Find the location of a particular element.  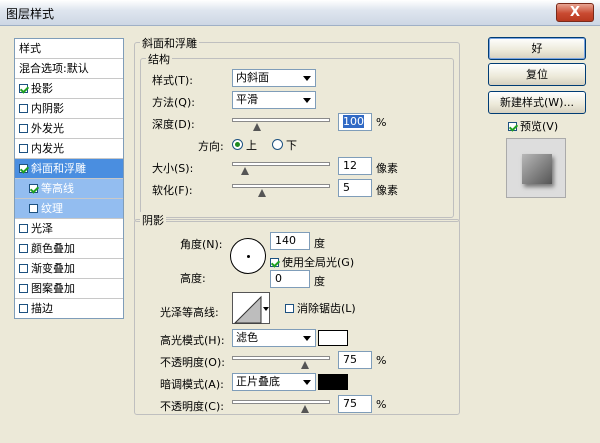

antialias-checkbox: 消除锯齿(L) is located at coordinates (320, 308).